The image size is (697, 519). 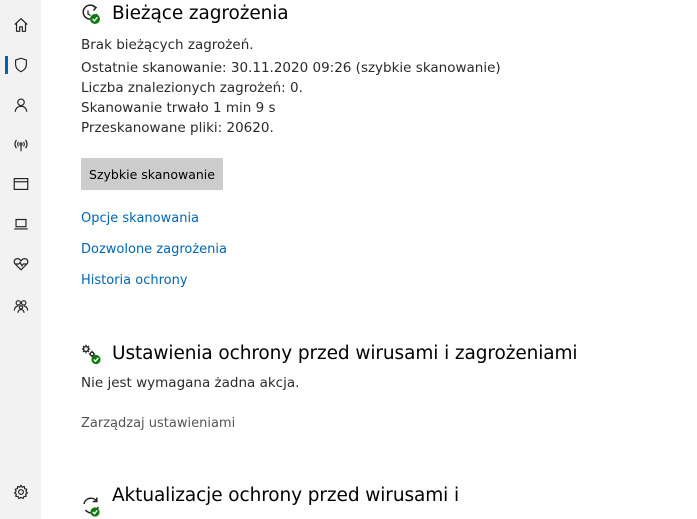 What do you see at coordinates (152, 174) in the screenshot?
I see `quick-scan-button: Szybkie skanowanie` at bounding box center [152, 174].